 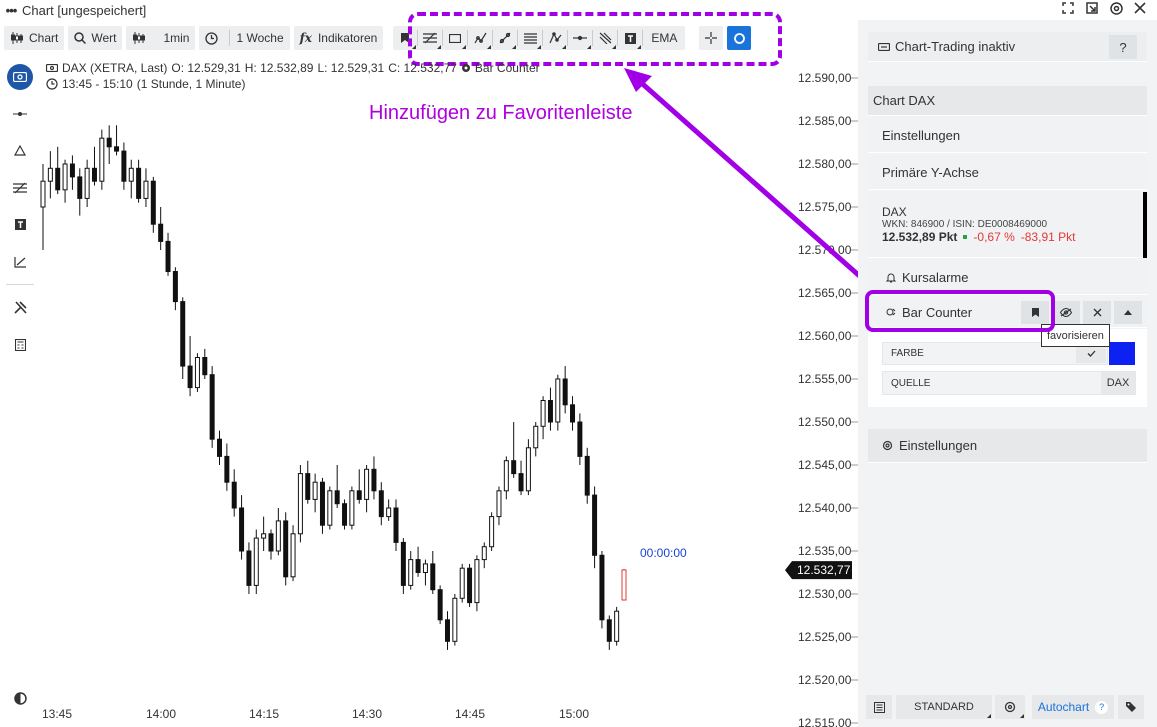 I want to click on drawing-tools-icon, so click(x=20, y=187).